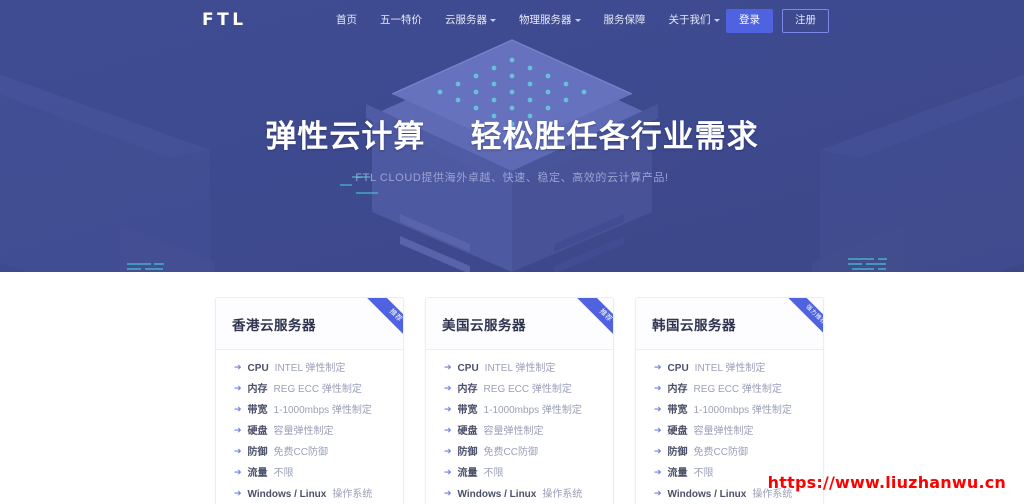  What do you see at coordinates (345, 136) in the screenshot?
I see `hero-title-part1: 弹性云计算` at bounding box center [345, 136].